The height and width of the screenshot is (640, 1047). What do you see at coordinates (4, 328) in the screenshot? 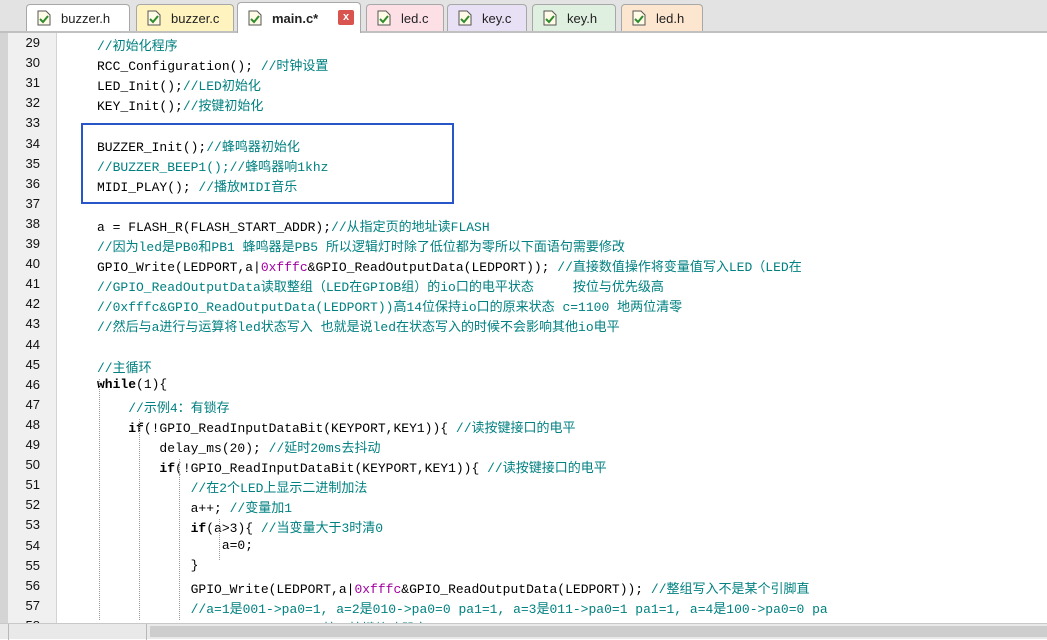
I see `bookmark-margin` at bounding box center [4, 328].